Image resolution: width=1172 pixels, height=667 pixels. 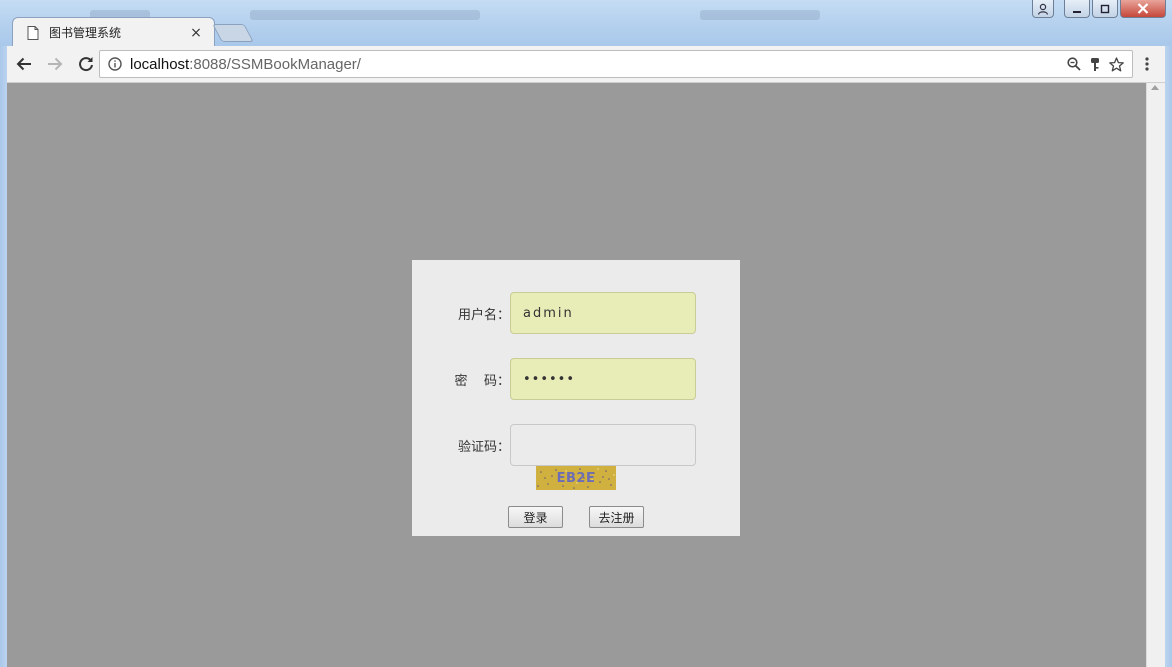 I want to click on back-button, so click(x=24, y=64).